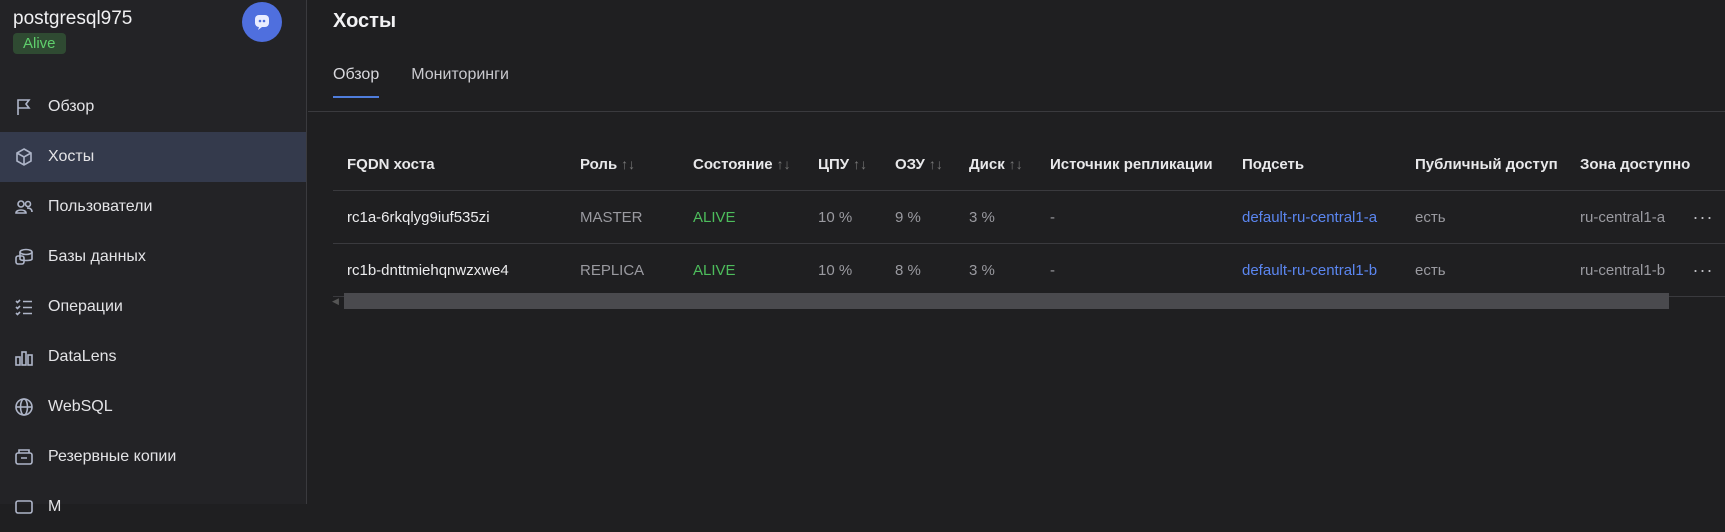  What do you see at coordinates (428, 270) in the screenshot?
I see `host-fqdn: rc1b-dnttmiehqnwzxwe4` at bounding box center [428, 270].